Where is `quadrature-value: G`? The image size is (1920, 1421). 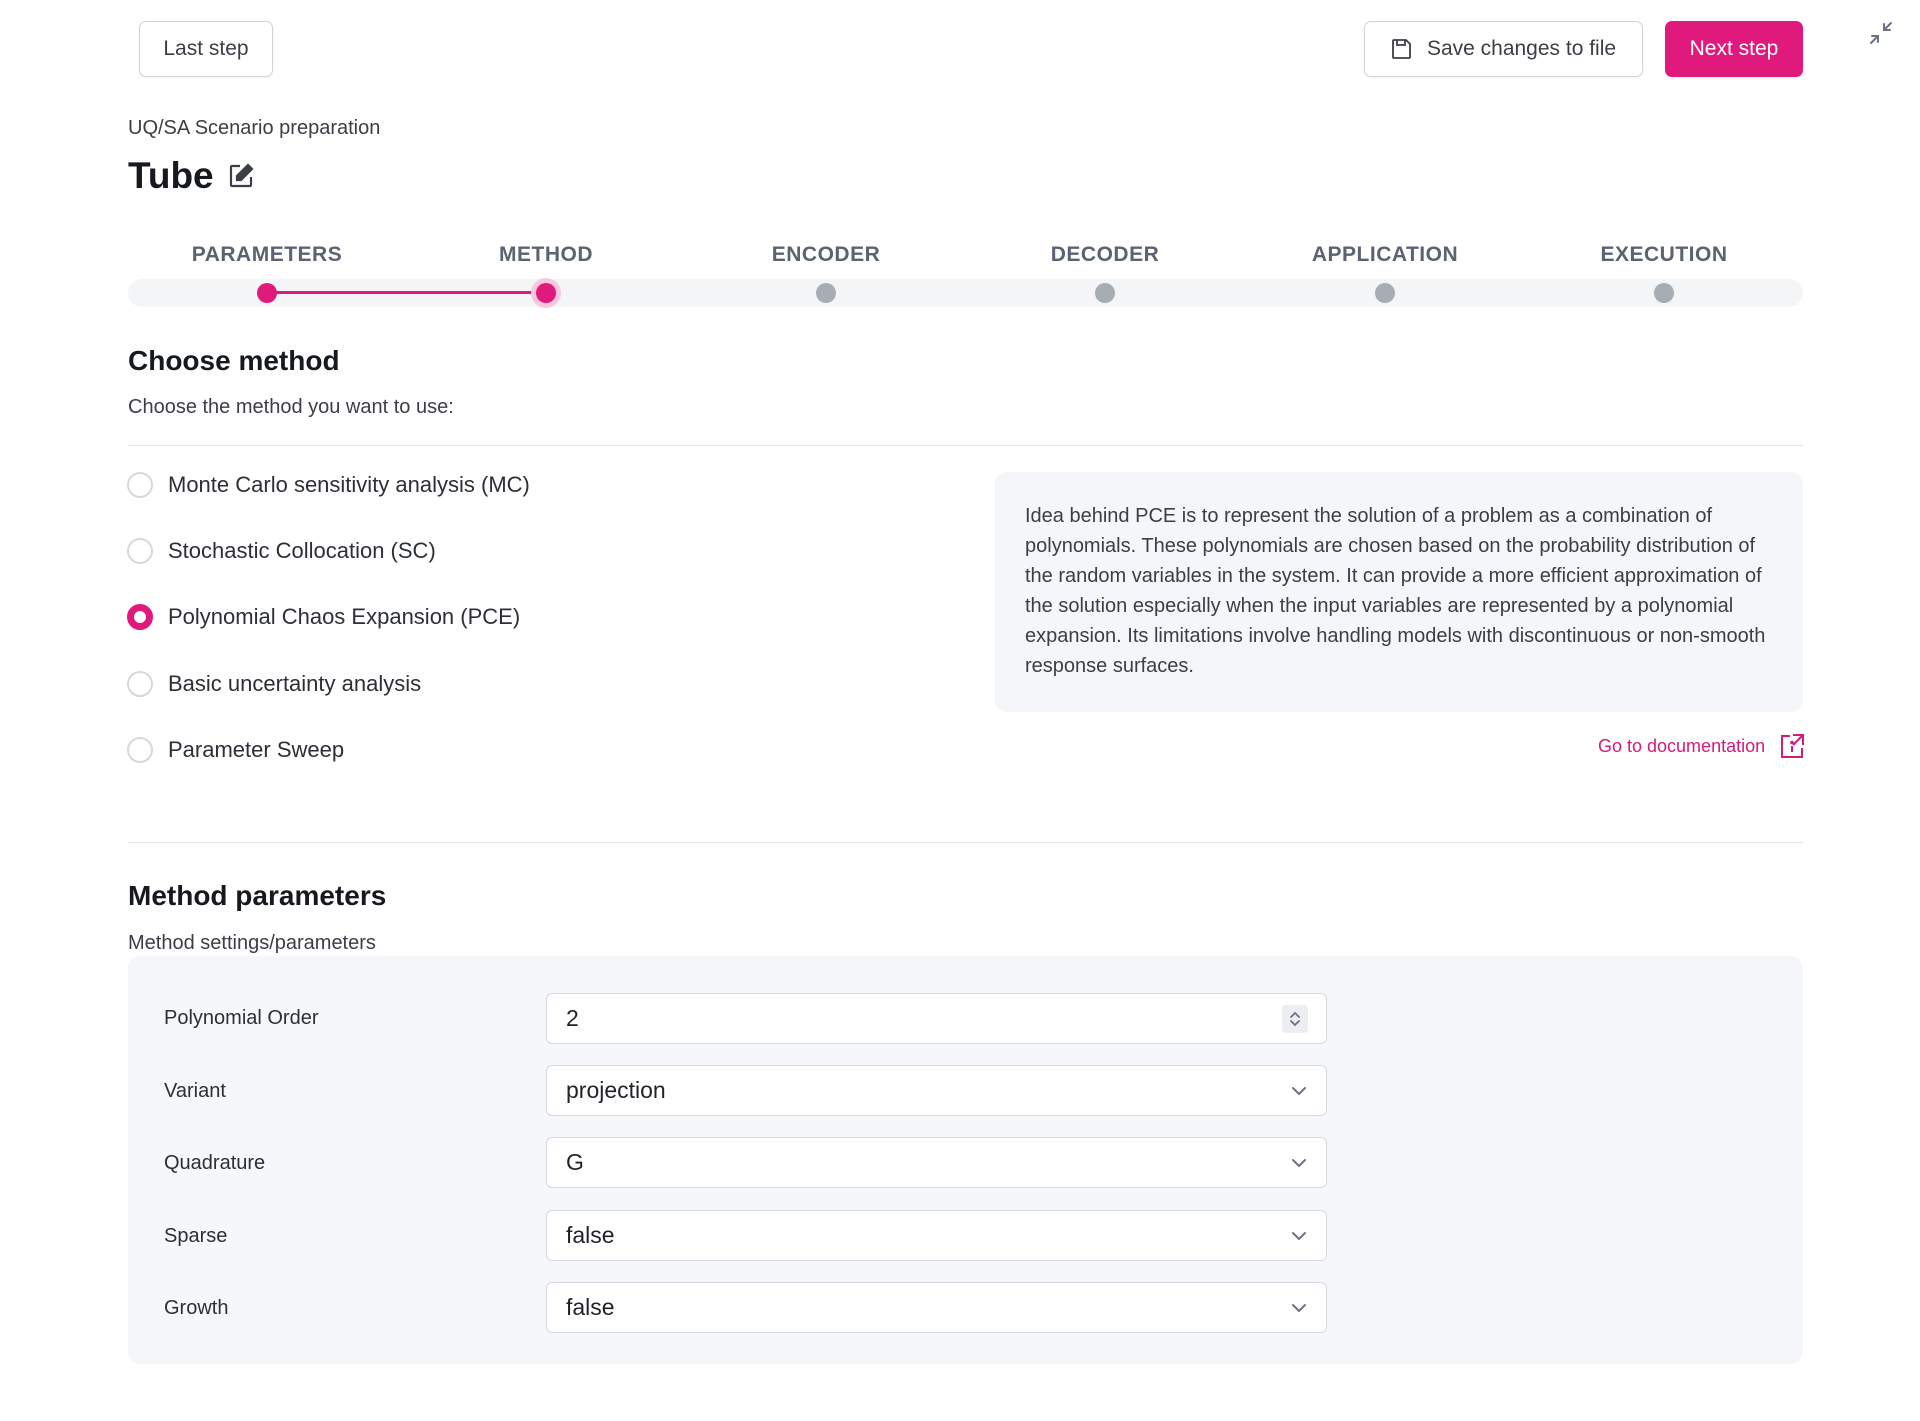 quadrature-value: G is located at coordinates (575, 1162).